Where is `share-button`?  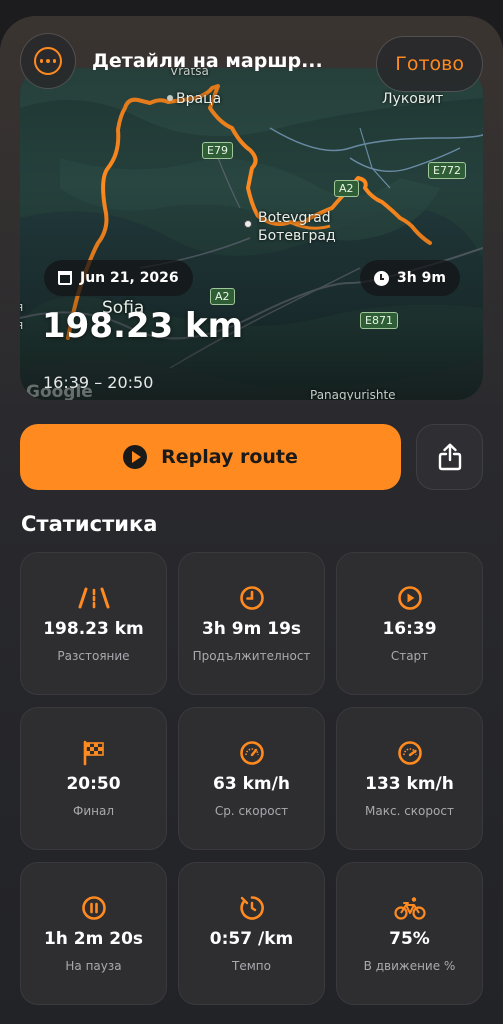 share-button is located at coordinates (449, 457).